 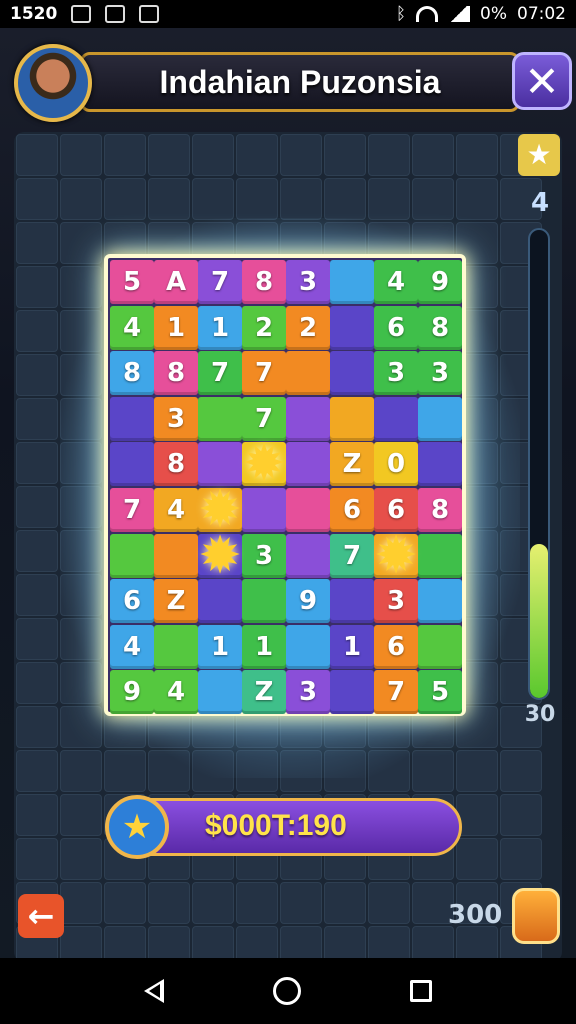 What do you see at coordinates (286, 991) in the screenshot?
I see `nav-home-icon` at bounding box center [286, 991].